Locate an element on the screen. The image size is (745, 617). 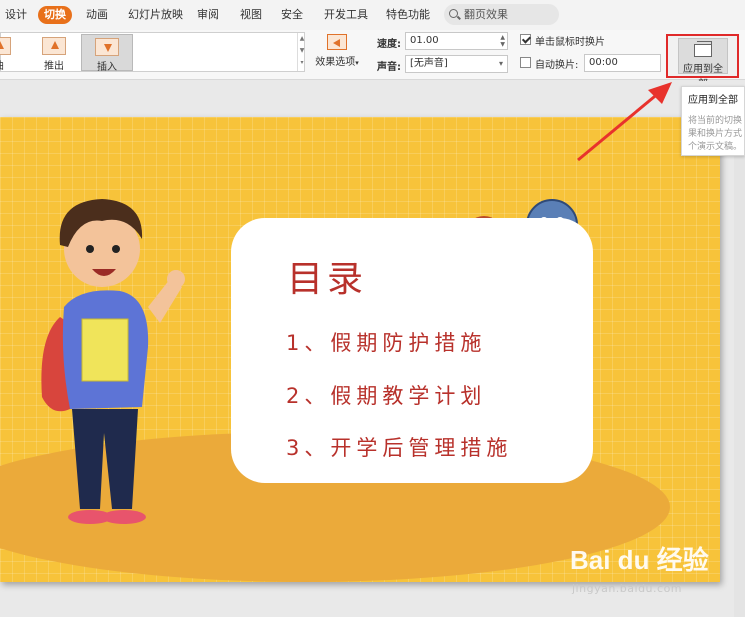
auto-advance-value: 00:00 is located at coordinates (603, 62).